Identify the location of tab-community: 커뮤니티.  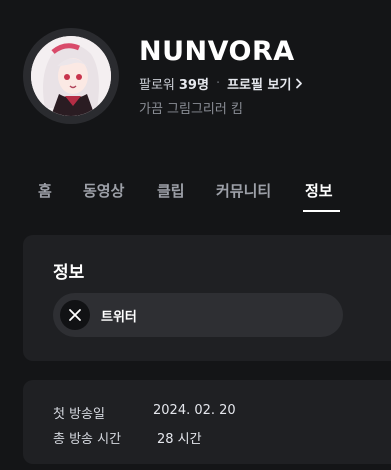
(243, 190).